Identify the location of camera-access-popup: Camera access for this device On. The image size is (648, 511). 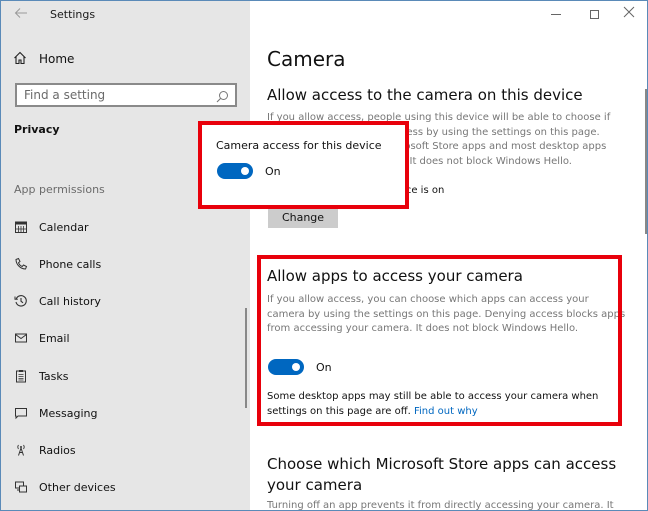
(303, 165).